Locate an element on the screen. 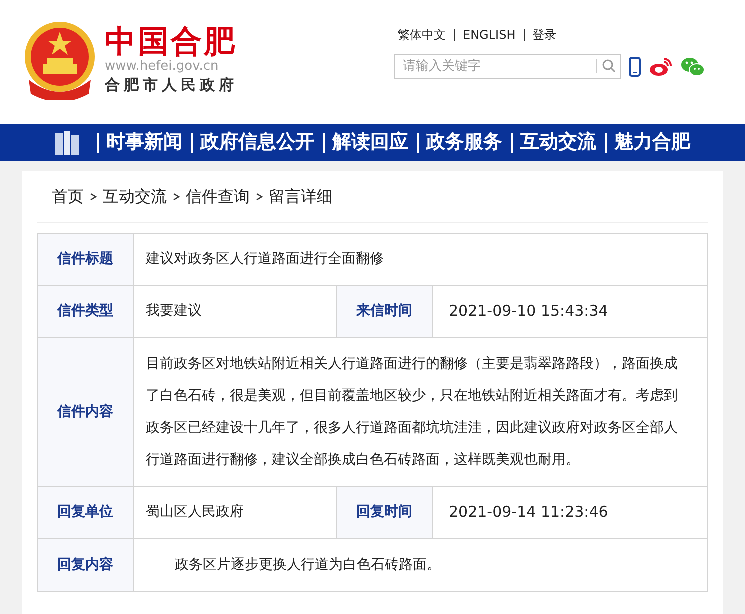 The width and height of the screenshot is (745, 614). field-value: 蜀山区人民政府 is located at coordinates (195, 512).